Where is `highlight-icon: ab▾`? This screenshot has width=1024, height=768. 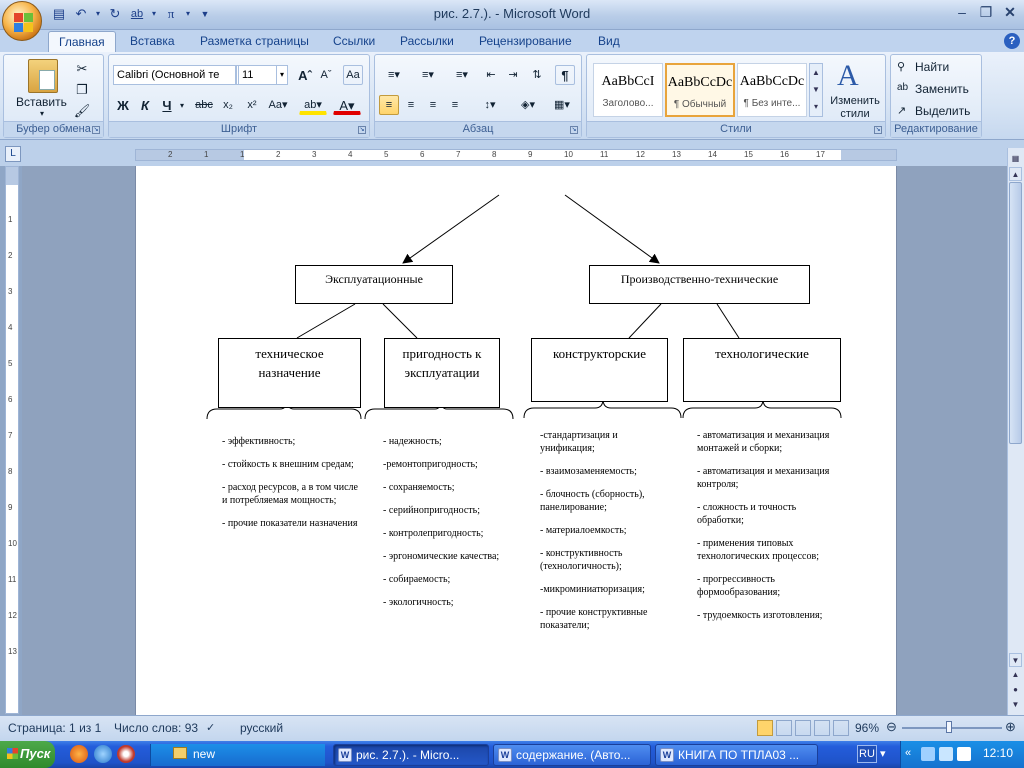 highlight-icon: ab▾ is located at coordinates (313, 105).